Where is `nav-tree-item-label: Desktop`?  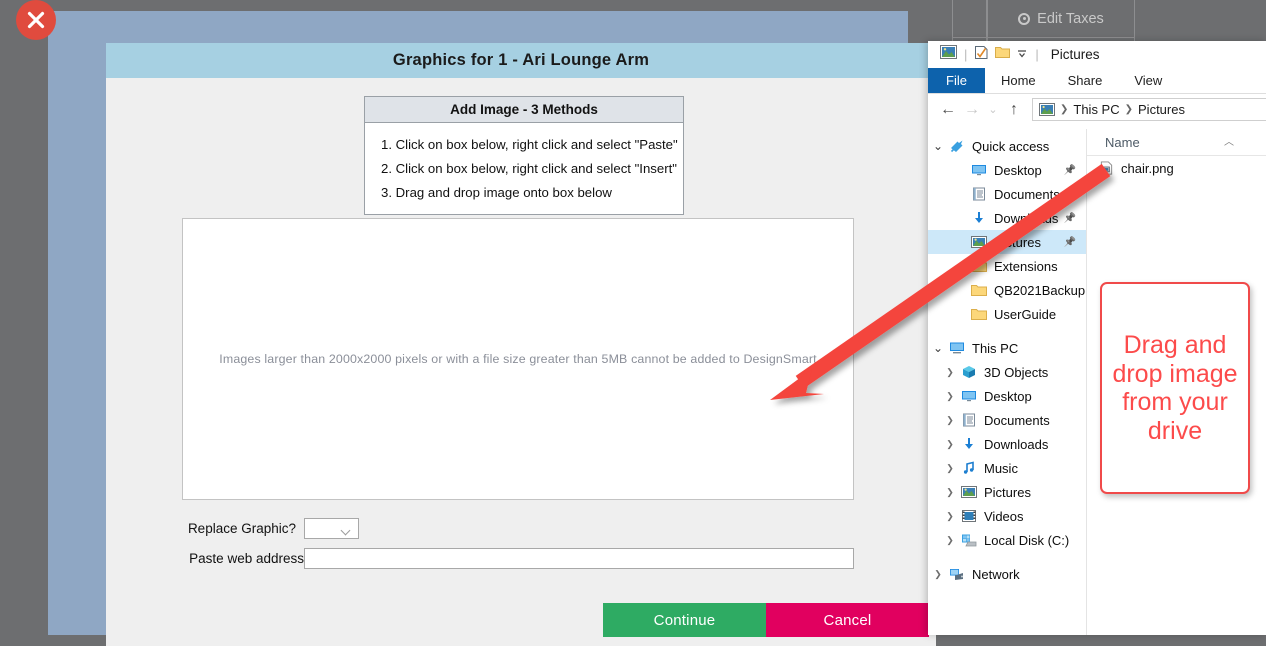 nav-tree-item-label: Desktop is located at coordinates (1008, 396).